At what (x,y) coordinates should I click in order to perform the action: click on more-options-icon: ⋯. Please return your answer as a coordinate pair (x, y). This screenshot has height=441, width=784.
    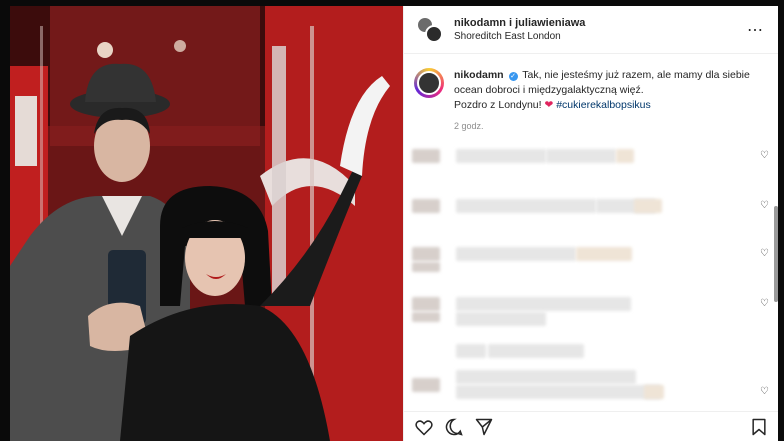
    Looking at the image, I should click on (755, 30).